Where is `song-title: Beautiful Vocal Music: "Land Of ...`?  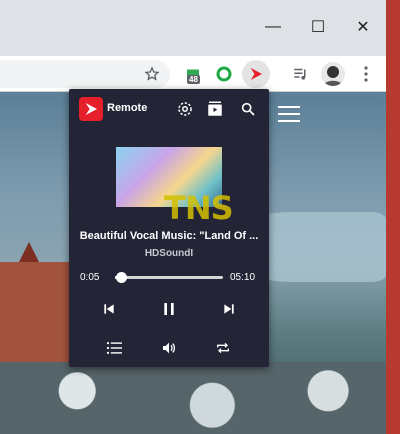
song-title: Beautiful Vocal Music: "Land Of ... is located at coordinates (169, 236).